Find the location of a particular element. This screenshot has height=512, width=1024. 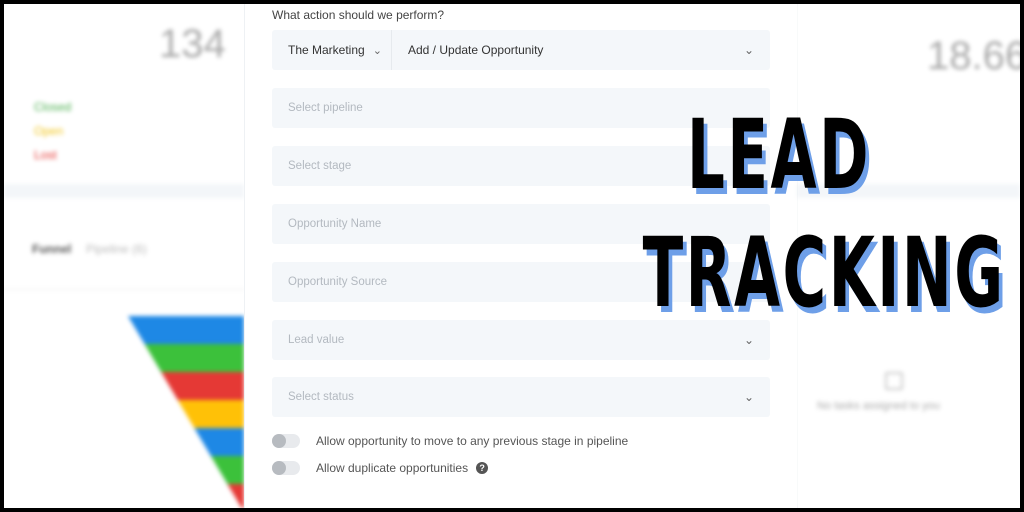

tasks-icon is located at coordinates (894, 381).